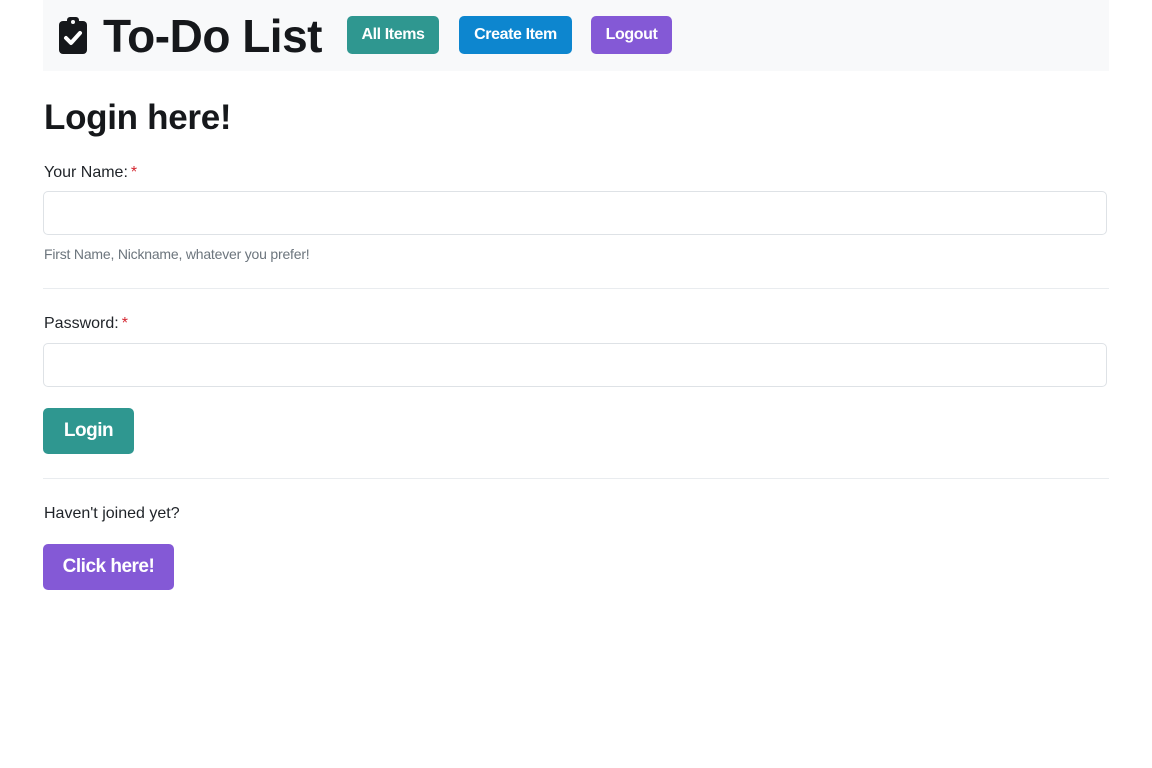 The height and width of the screenshot is (768, 1152). I want to click on create-item-button: Create Item, so click(515, 35).